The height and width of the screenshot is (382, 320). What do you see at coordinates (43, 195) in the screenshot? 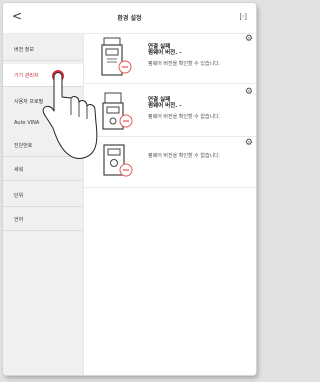
I see `sidebar-item-unit: 단위` at bounding box center [43, 195].